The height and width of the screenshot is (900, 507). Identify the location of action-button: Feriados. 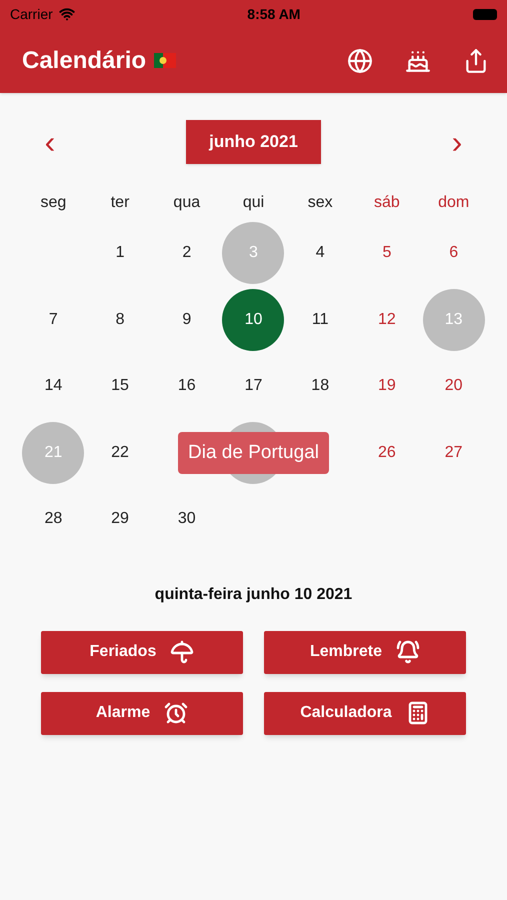
(142, 652).